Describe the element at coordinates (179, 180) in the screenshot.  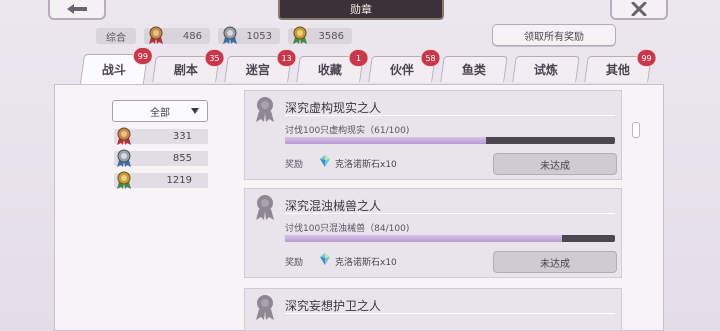
I see `count-value: 1219` at that location.